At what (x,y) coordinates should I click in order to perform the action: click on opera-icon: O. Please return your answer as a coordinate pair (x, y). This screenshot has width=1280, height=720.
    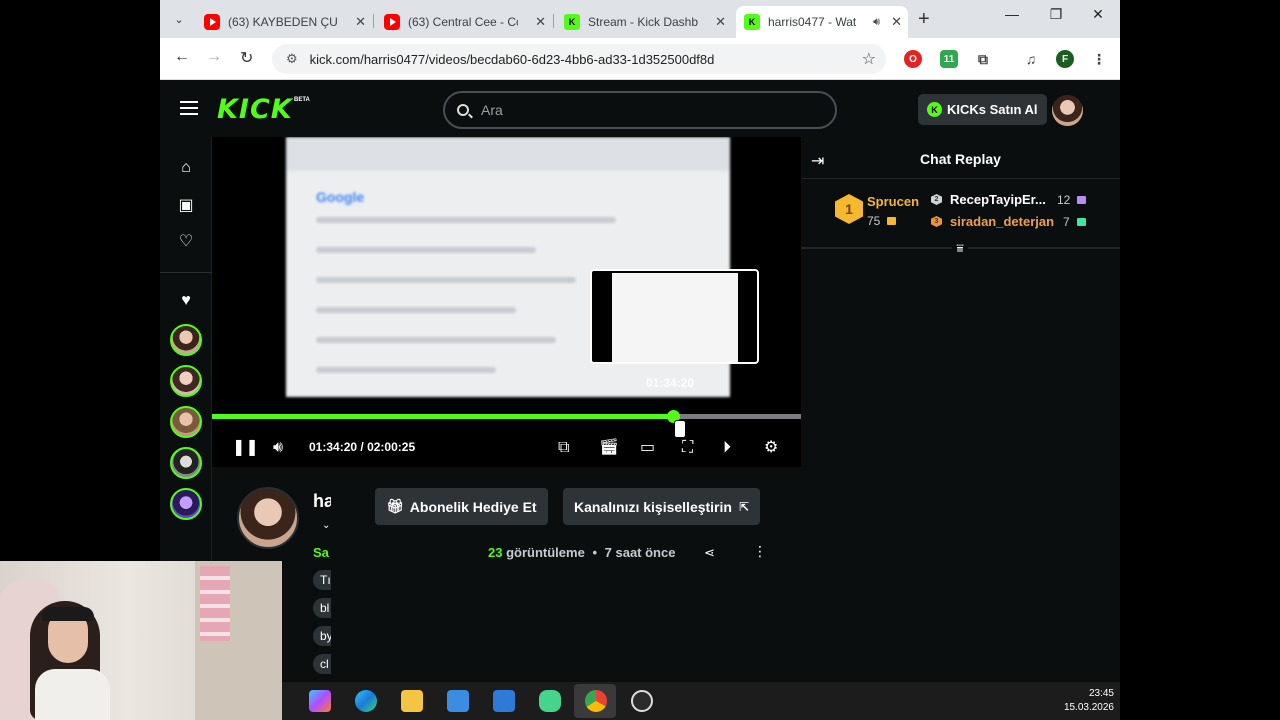
    Looking at the image, I should click on (913, 59).